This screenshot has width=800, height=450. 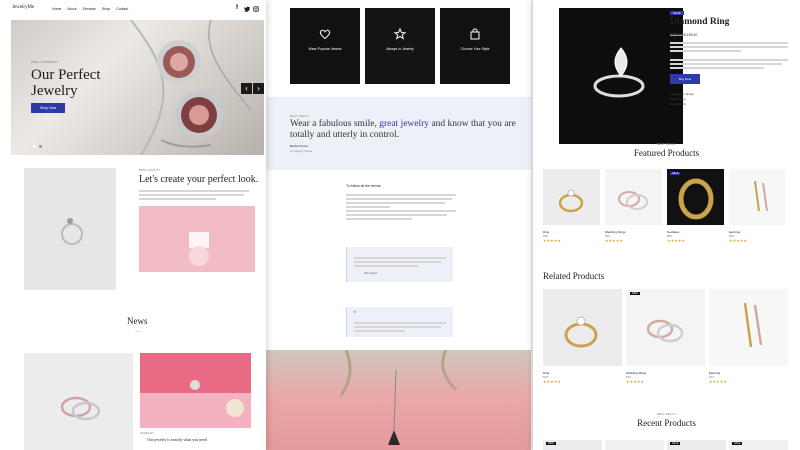 I want to click on nav-item-services: Services, so click(x=89, y=9).